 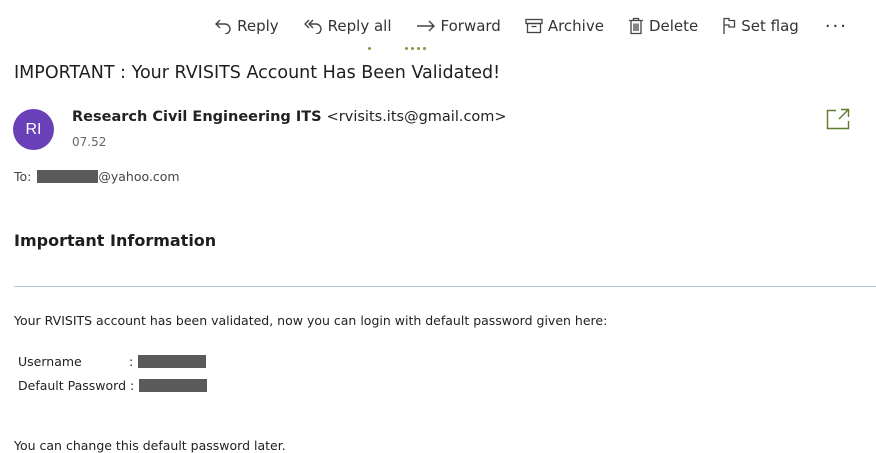 I want to click on password-row: Default Password :, so click(x=113, y=385).